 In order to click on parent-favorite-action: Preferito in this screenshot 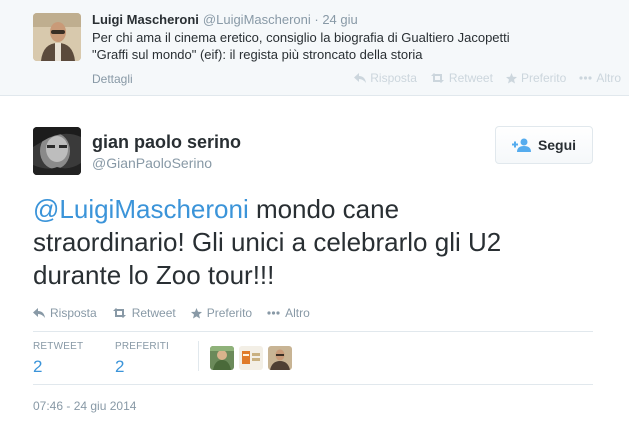, I will do `click(536, 78)`.